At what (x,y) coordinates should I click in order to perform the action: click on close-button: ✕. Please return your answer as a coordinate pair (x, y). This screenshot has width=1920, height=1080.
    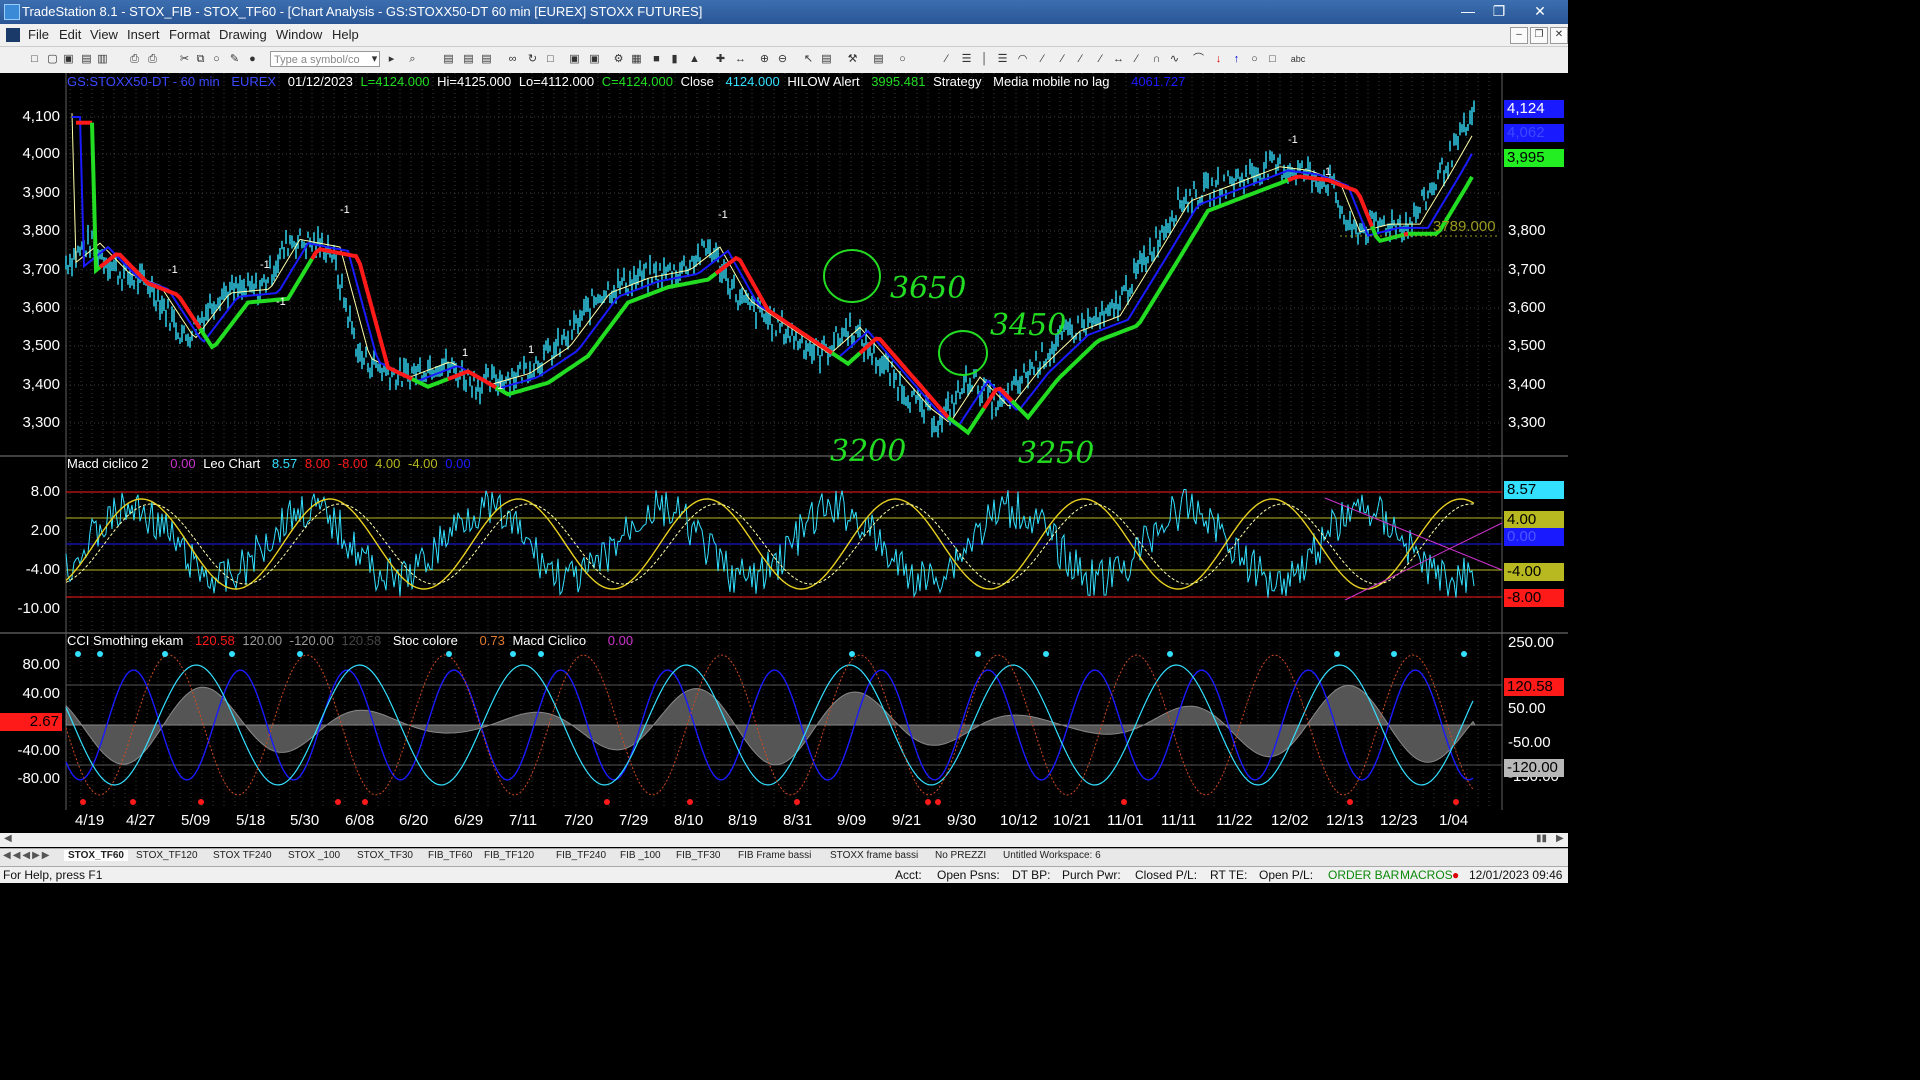
    Looking at the image, I should click on (1540, 11).